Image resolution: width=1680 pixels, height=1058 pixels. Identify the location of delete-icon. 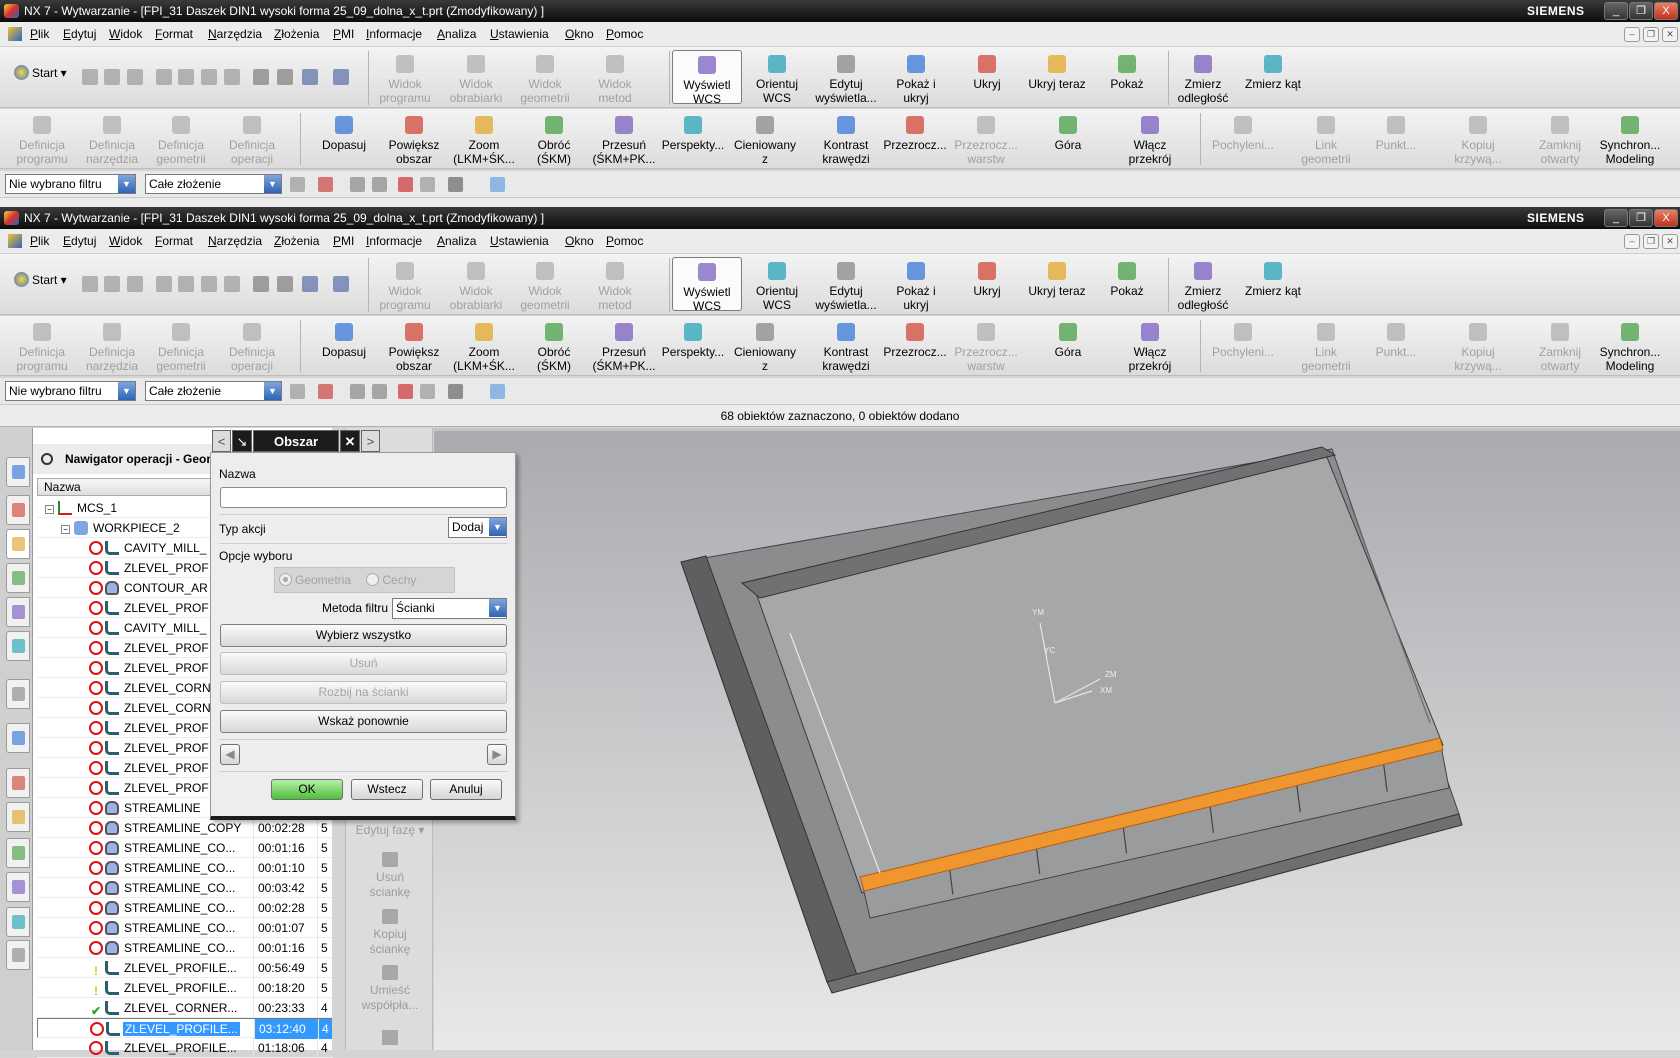
(232, 284).